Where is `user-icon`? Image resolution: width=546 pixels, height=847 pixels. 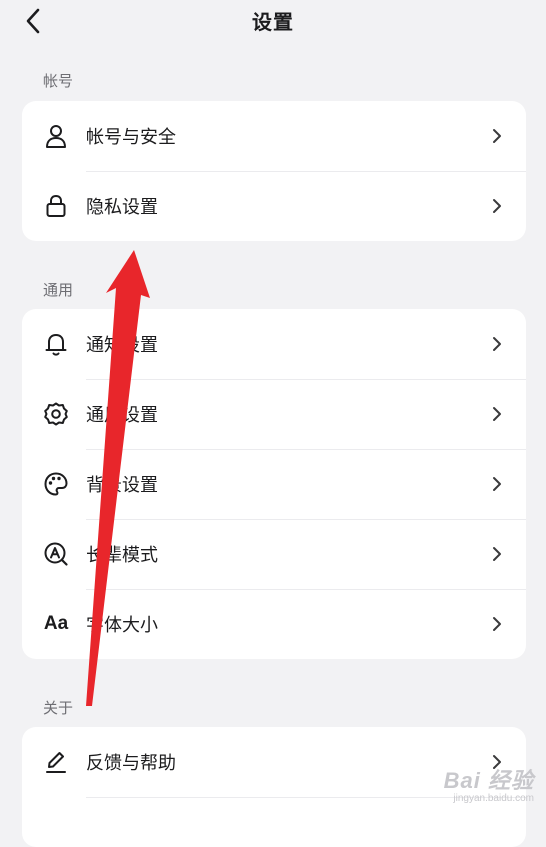 user-icon is located at coordinates (56, 136).